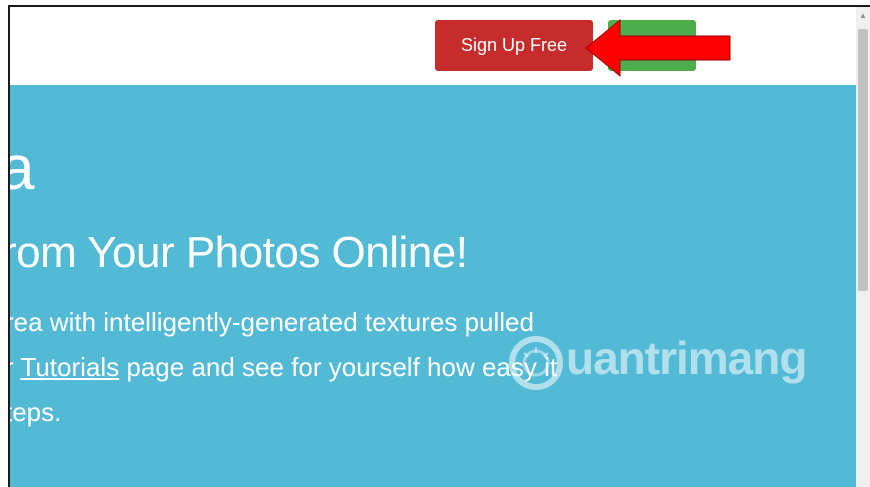 This screenshot has height=487, width=870. I want to click on tutorials-link: Tutorials, so click(69, 367).